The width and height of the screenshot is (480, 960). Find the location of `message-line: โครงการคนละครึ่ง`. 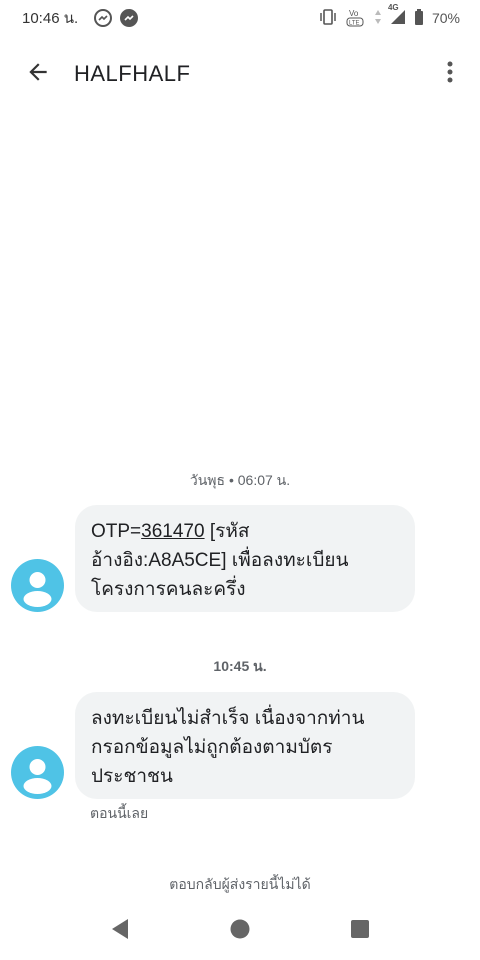

message-line: โครงการคนละครึ่ง is located at coordinates (168, 589).